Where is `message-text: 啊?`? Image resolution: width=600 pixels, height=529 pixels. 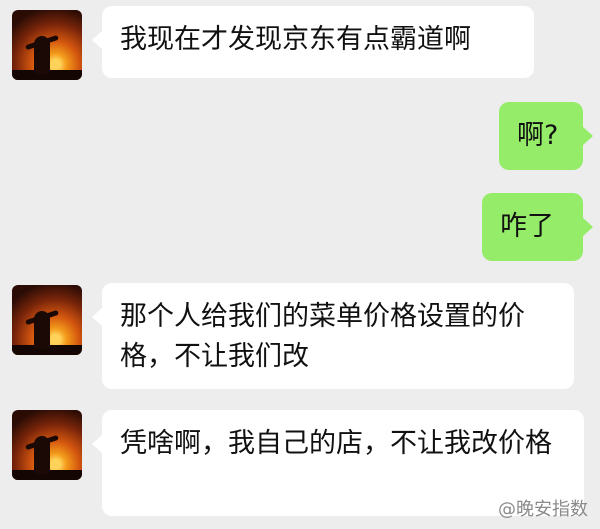
message-text: 啊? is located at coordinates (538, 135).